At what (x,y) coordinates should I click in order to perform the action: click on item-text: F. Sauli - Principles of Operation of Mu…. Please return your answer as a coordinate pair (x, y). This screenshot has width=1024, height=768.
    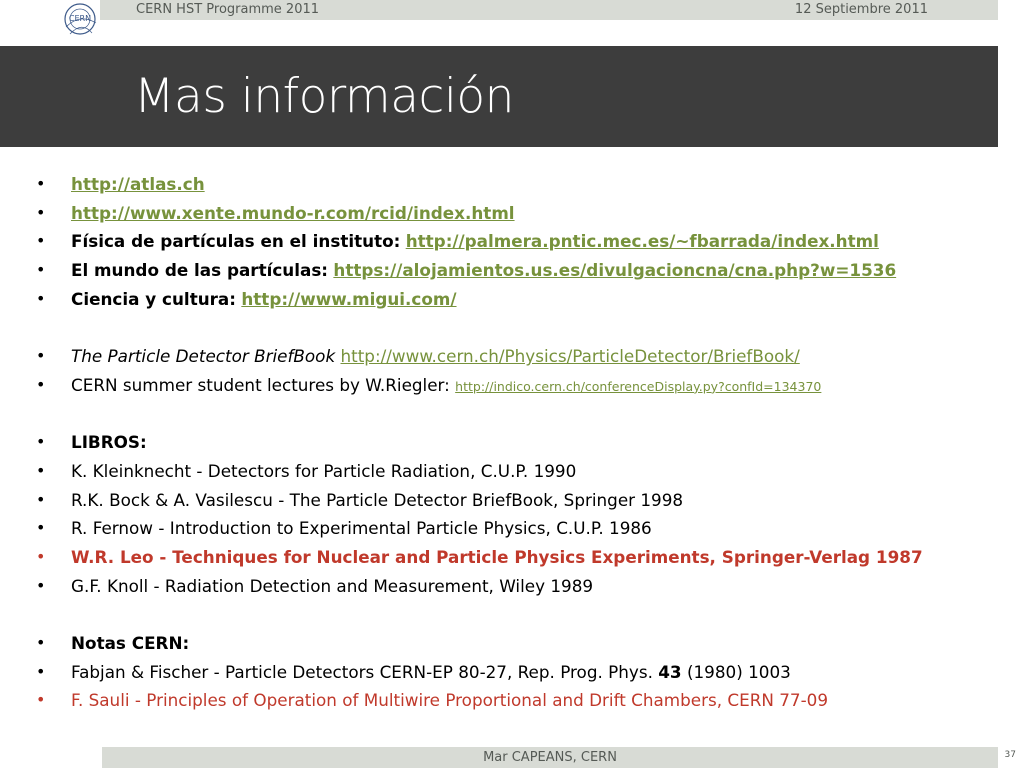
    Looking at the image, I should click on (450, 700).